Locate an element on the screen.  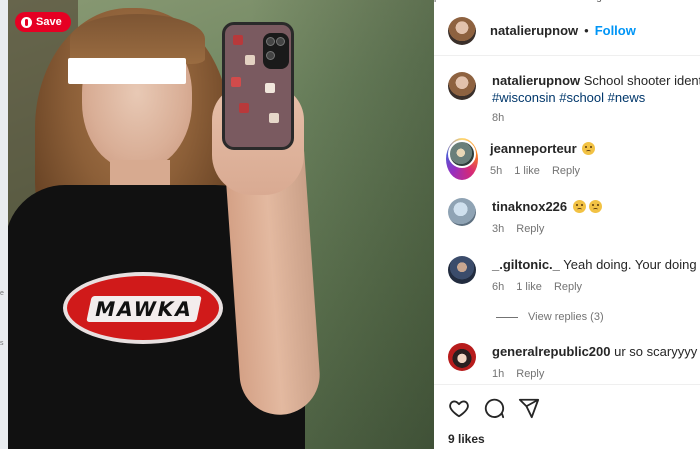
commenter-username: tinaknox226 is located at coordinates (529, 206).